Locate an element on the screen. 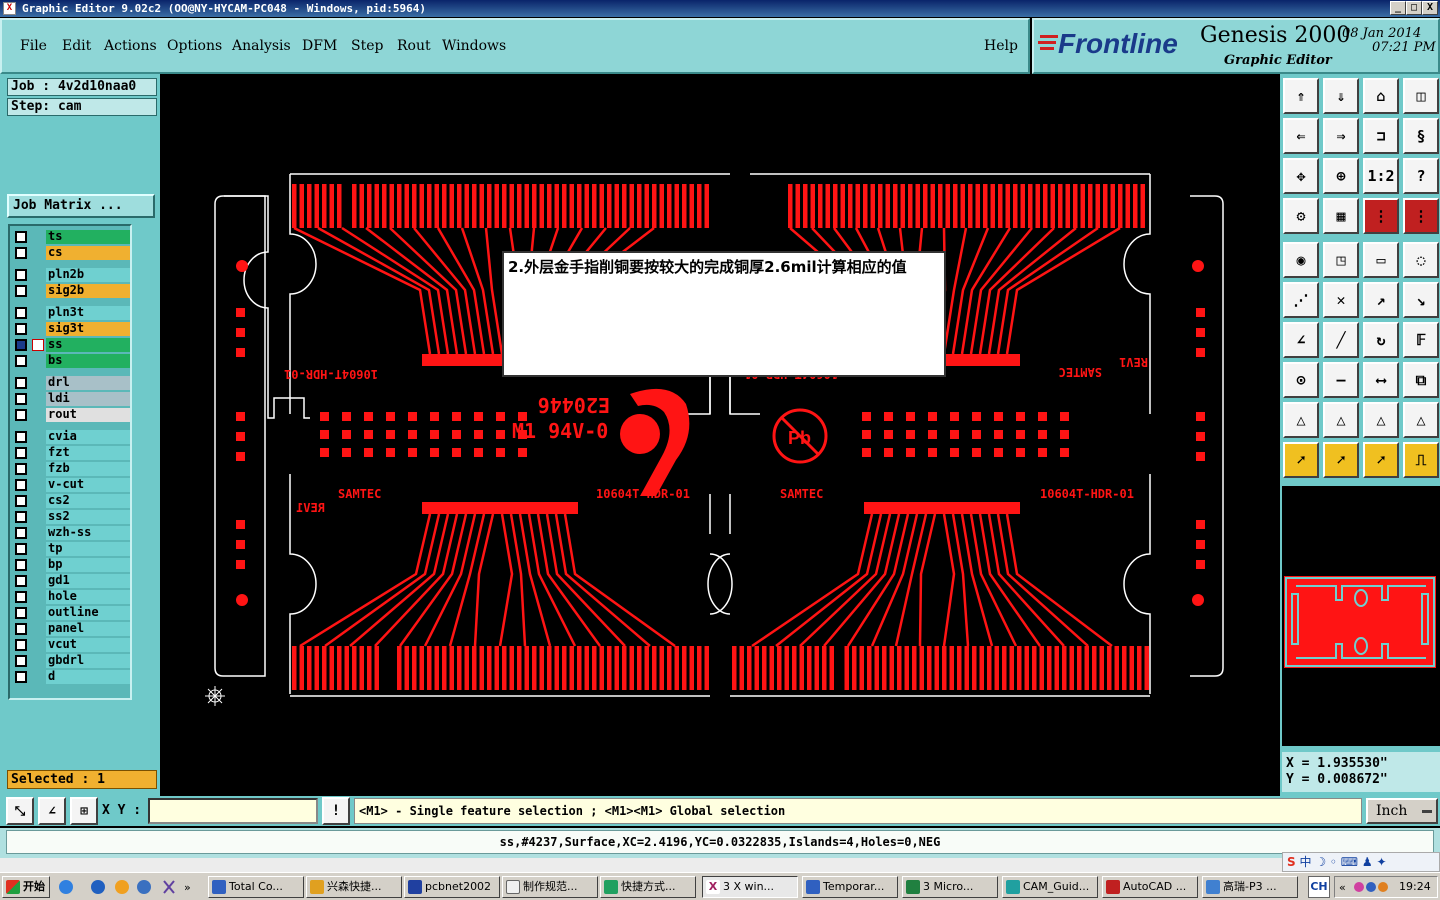 The image size is (1440, 900). layer-row-wzh-ss: wzh-ss is located at coordinates (71, 533).